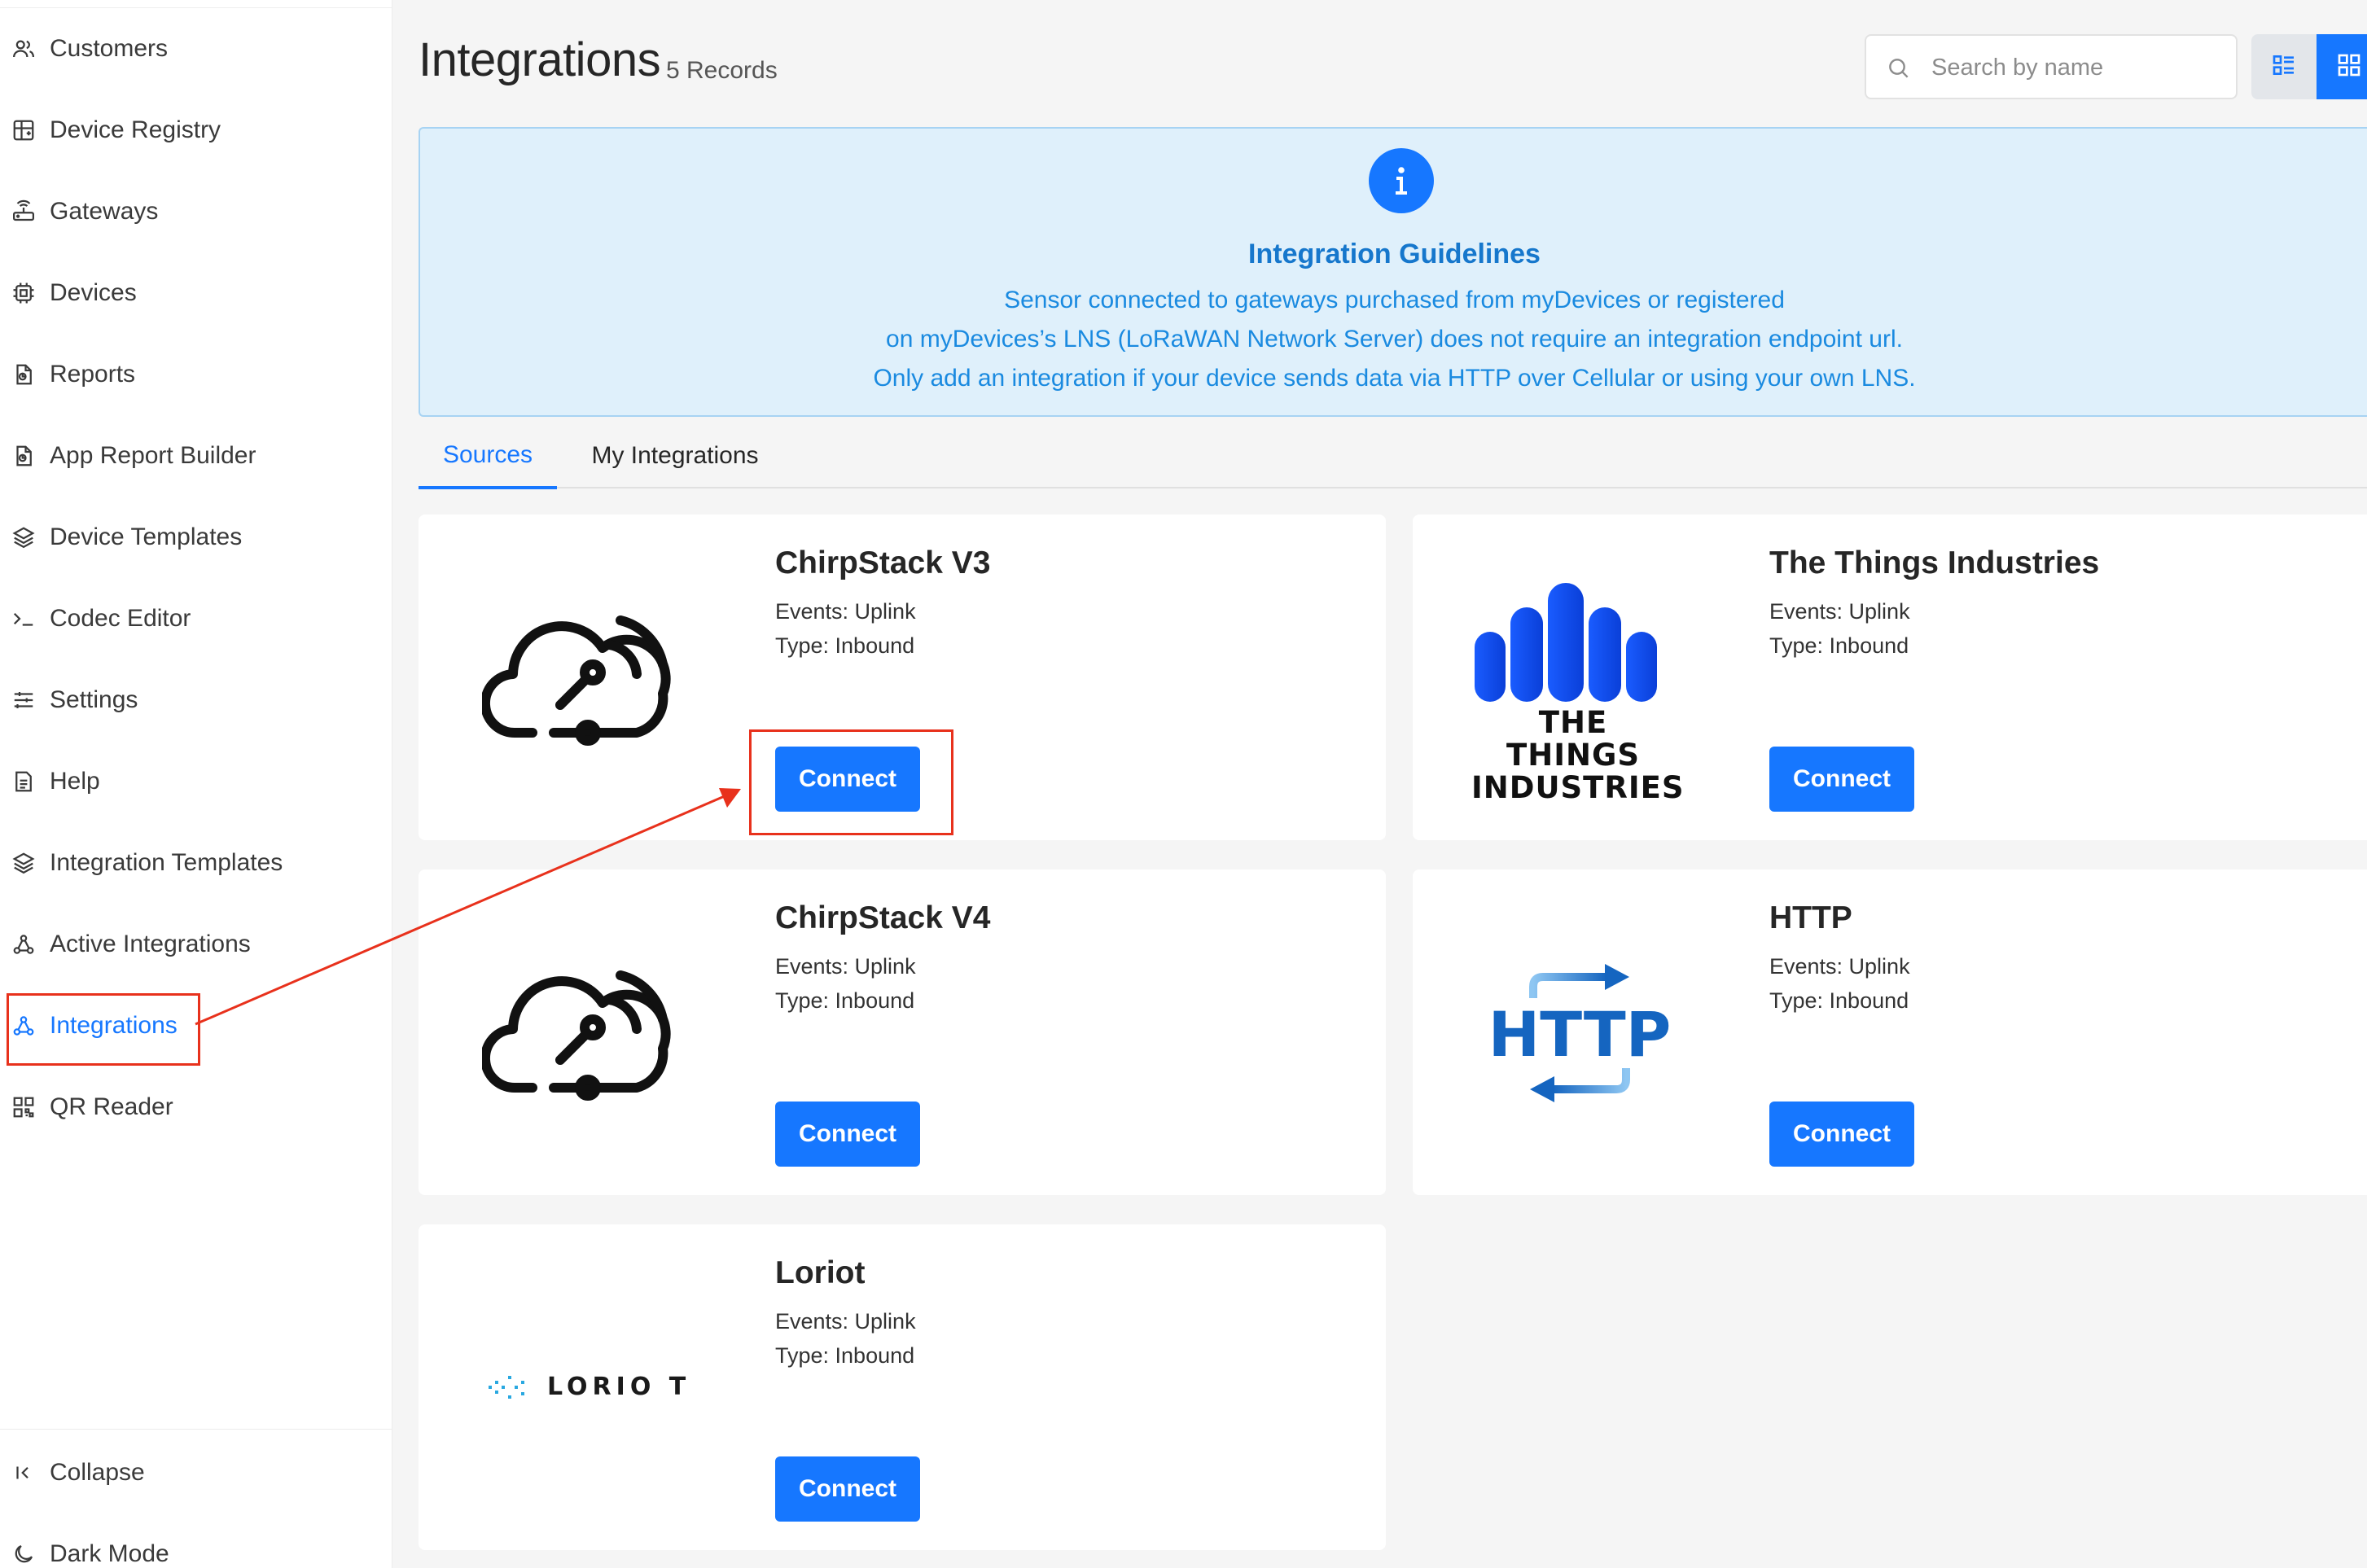  Describe the element at coordinates (153, 455) in the screenshot. I see `sidebar-item-label: App Report Builder` at that location.